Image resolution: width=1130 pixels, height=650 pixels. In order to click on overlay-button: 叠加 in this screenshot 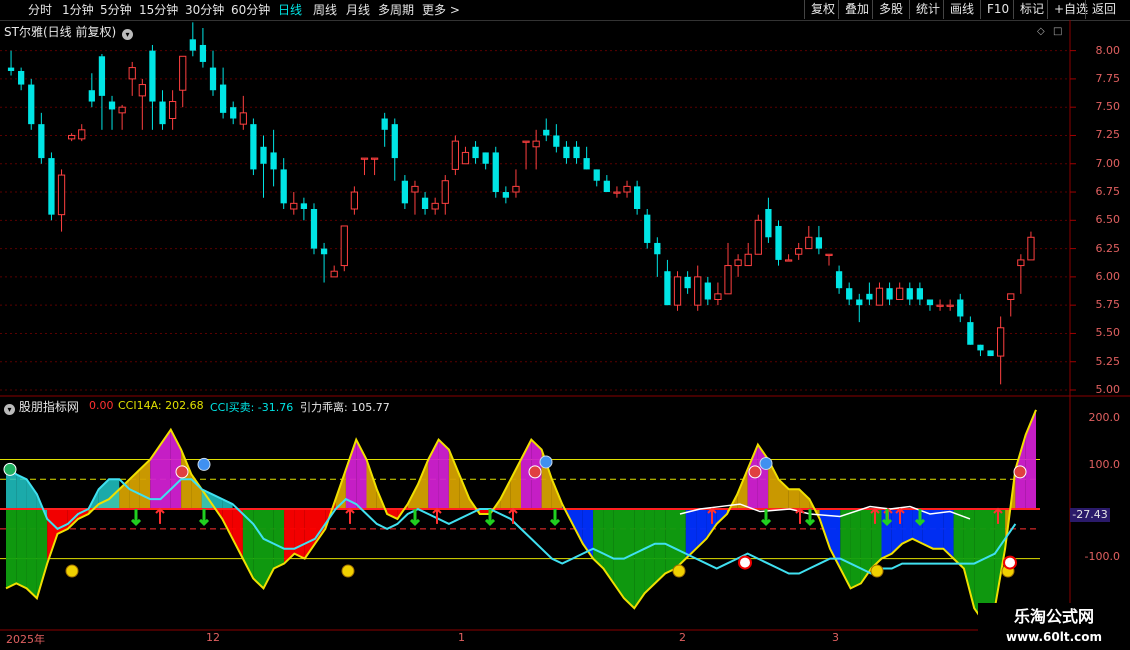, I will do `click(856, 9)`.